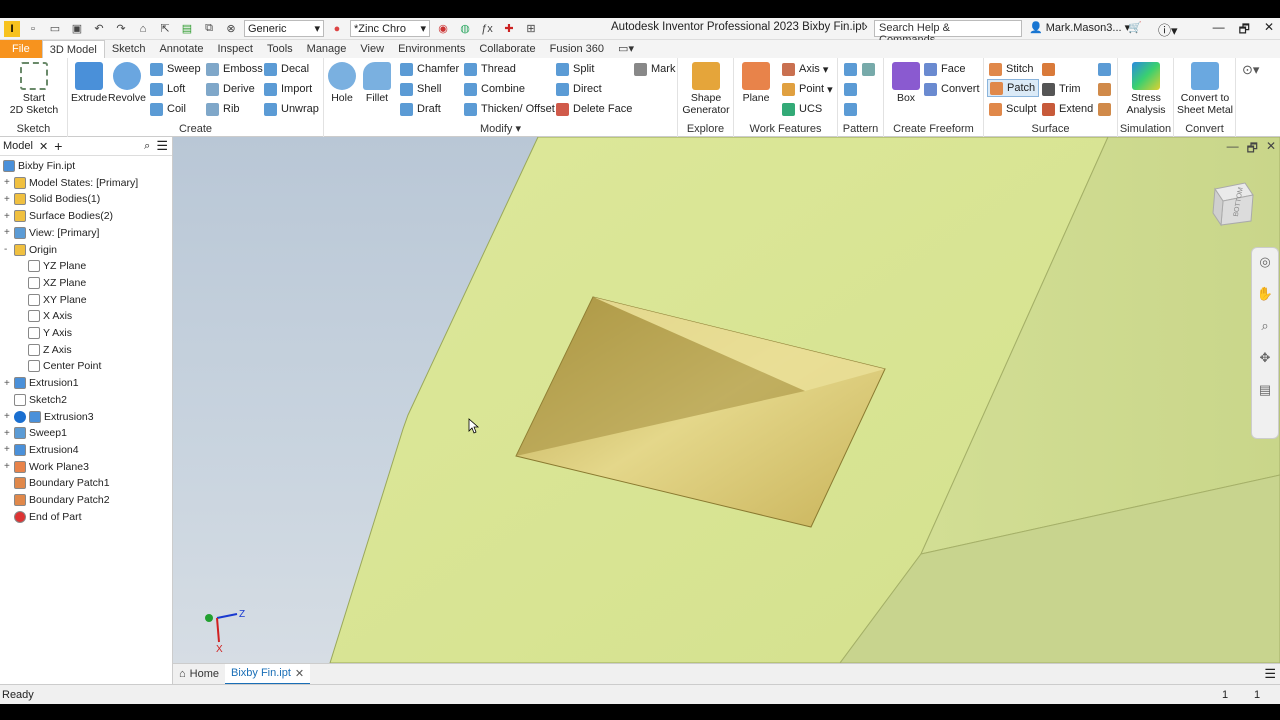 Image resolution: width=1280 pixels, height=720 pixels. I want to click on tree-root-part: Bixby Fin.ipt, so click(39, 166).